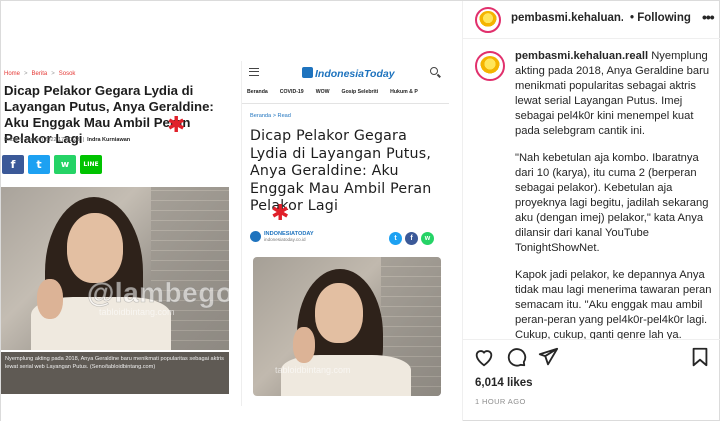 The image size is (720, 421). I want to click on following-button: • Following, so click(660, 18).